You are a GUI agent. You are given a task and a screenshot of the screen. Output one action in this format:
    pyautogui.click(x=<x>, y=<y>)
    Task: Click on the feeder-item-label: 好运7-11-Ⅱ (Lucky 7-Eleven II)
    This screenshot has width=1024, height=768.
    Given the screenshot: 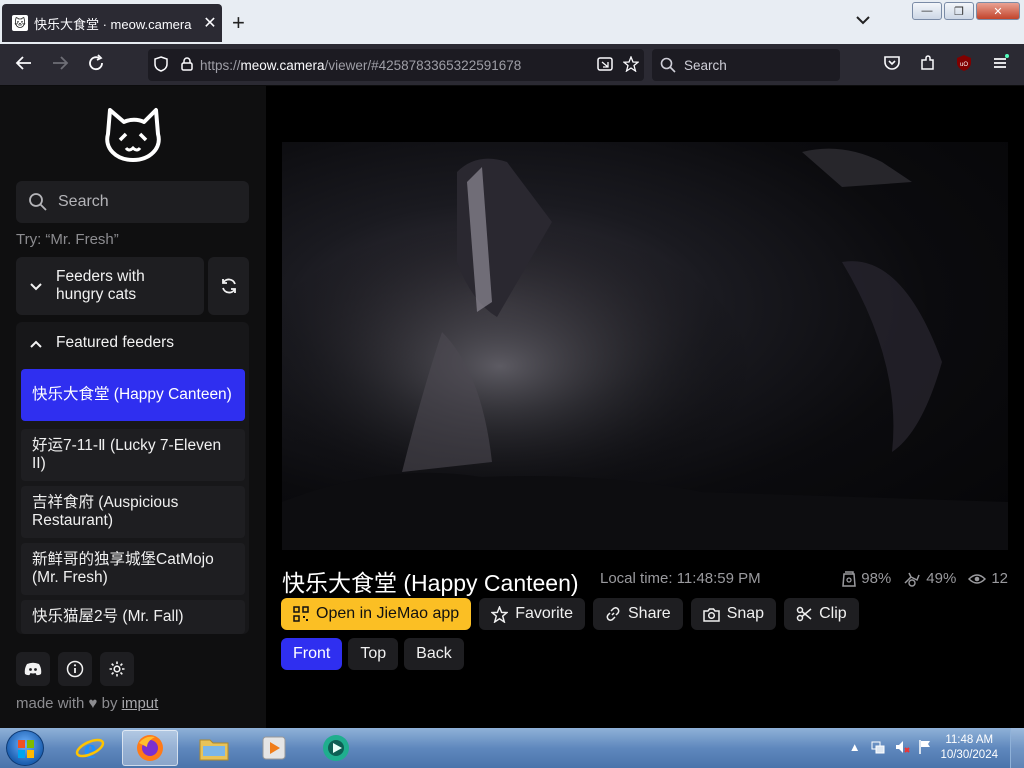 What is the action you would take?
    pyautogui.click(x=127, y=454)
    